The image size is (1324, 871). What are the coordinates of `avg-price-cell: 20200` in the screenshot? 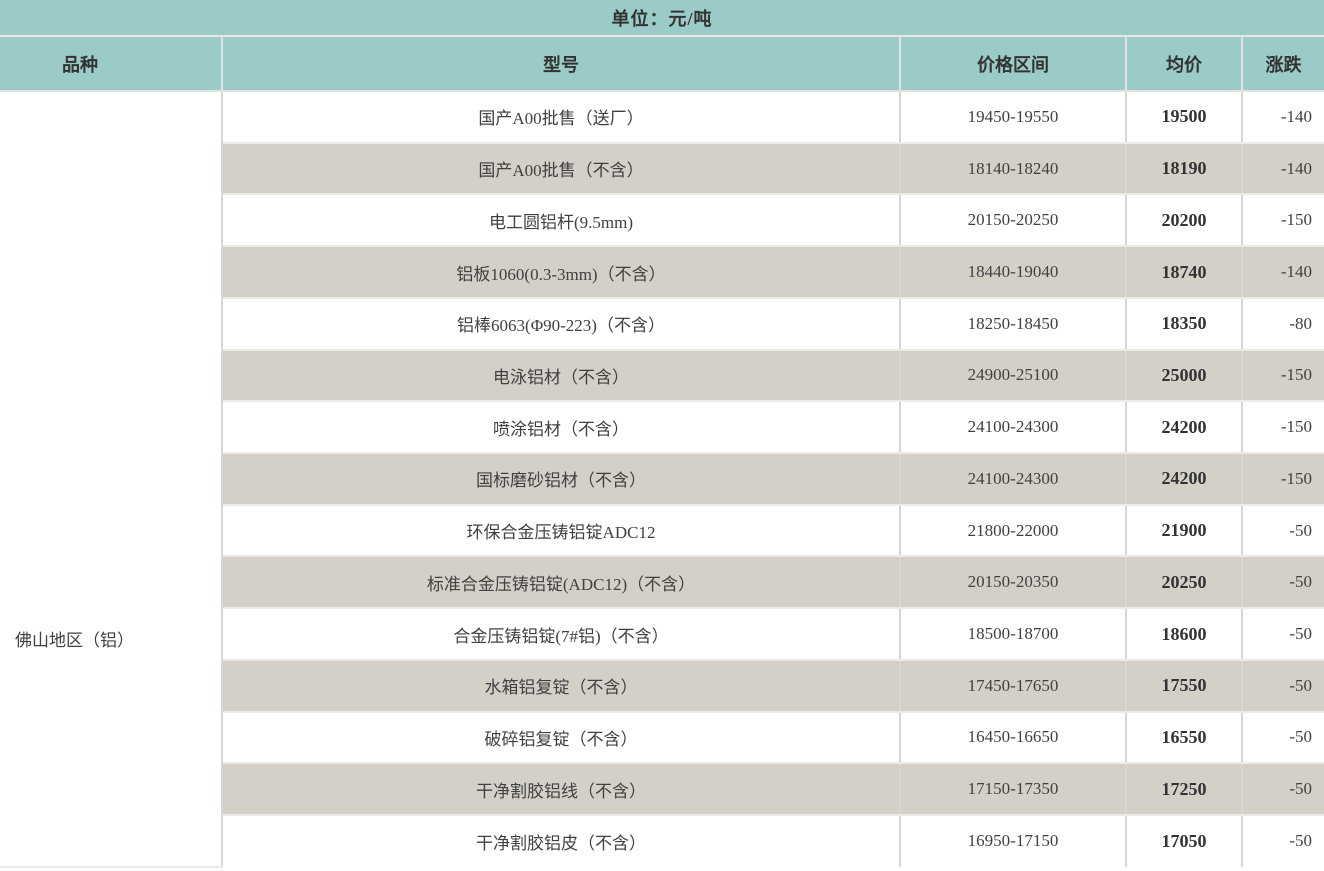 It's located at (1184, 220).